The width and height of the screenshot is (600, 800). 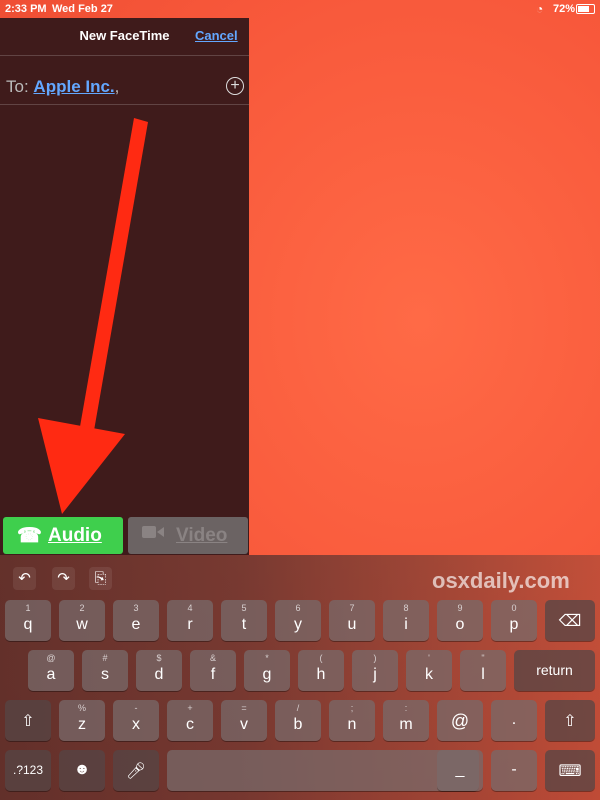 I want to click on key-a: @ a, so click(x=51, y=670).